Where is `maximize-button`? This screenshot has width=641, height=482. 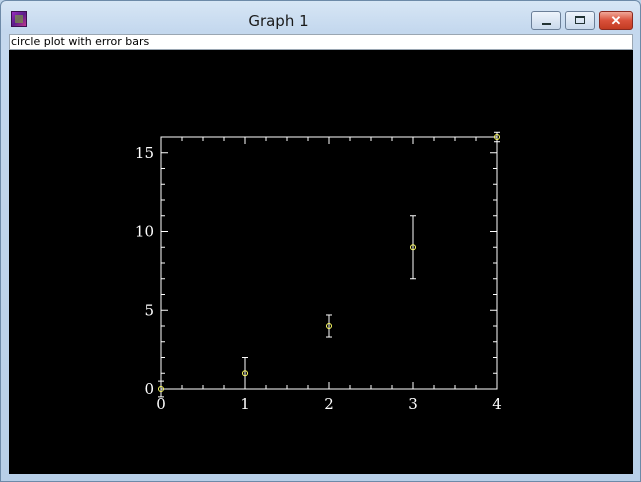 maximize-button is located at coordinates (580, 20).